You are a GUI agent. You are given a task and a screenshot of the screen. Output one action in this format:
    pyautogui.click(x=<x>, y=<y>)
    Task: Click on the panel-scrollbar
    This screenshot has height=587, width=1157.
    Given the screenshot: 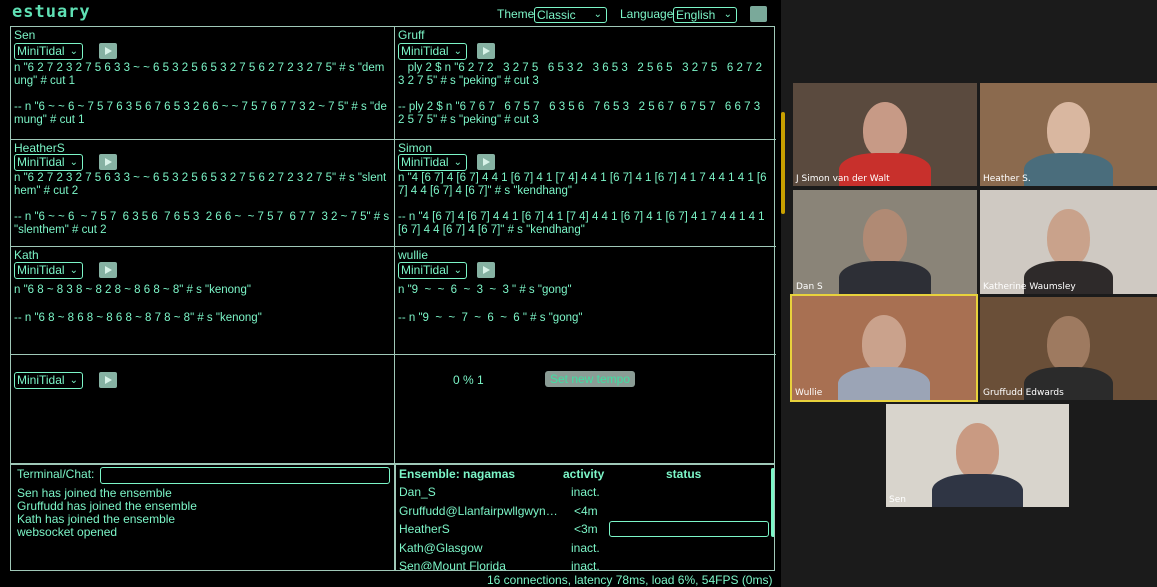 What is the action you would take?
    pyautogui.click(x=783, y=163)
    